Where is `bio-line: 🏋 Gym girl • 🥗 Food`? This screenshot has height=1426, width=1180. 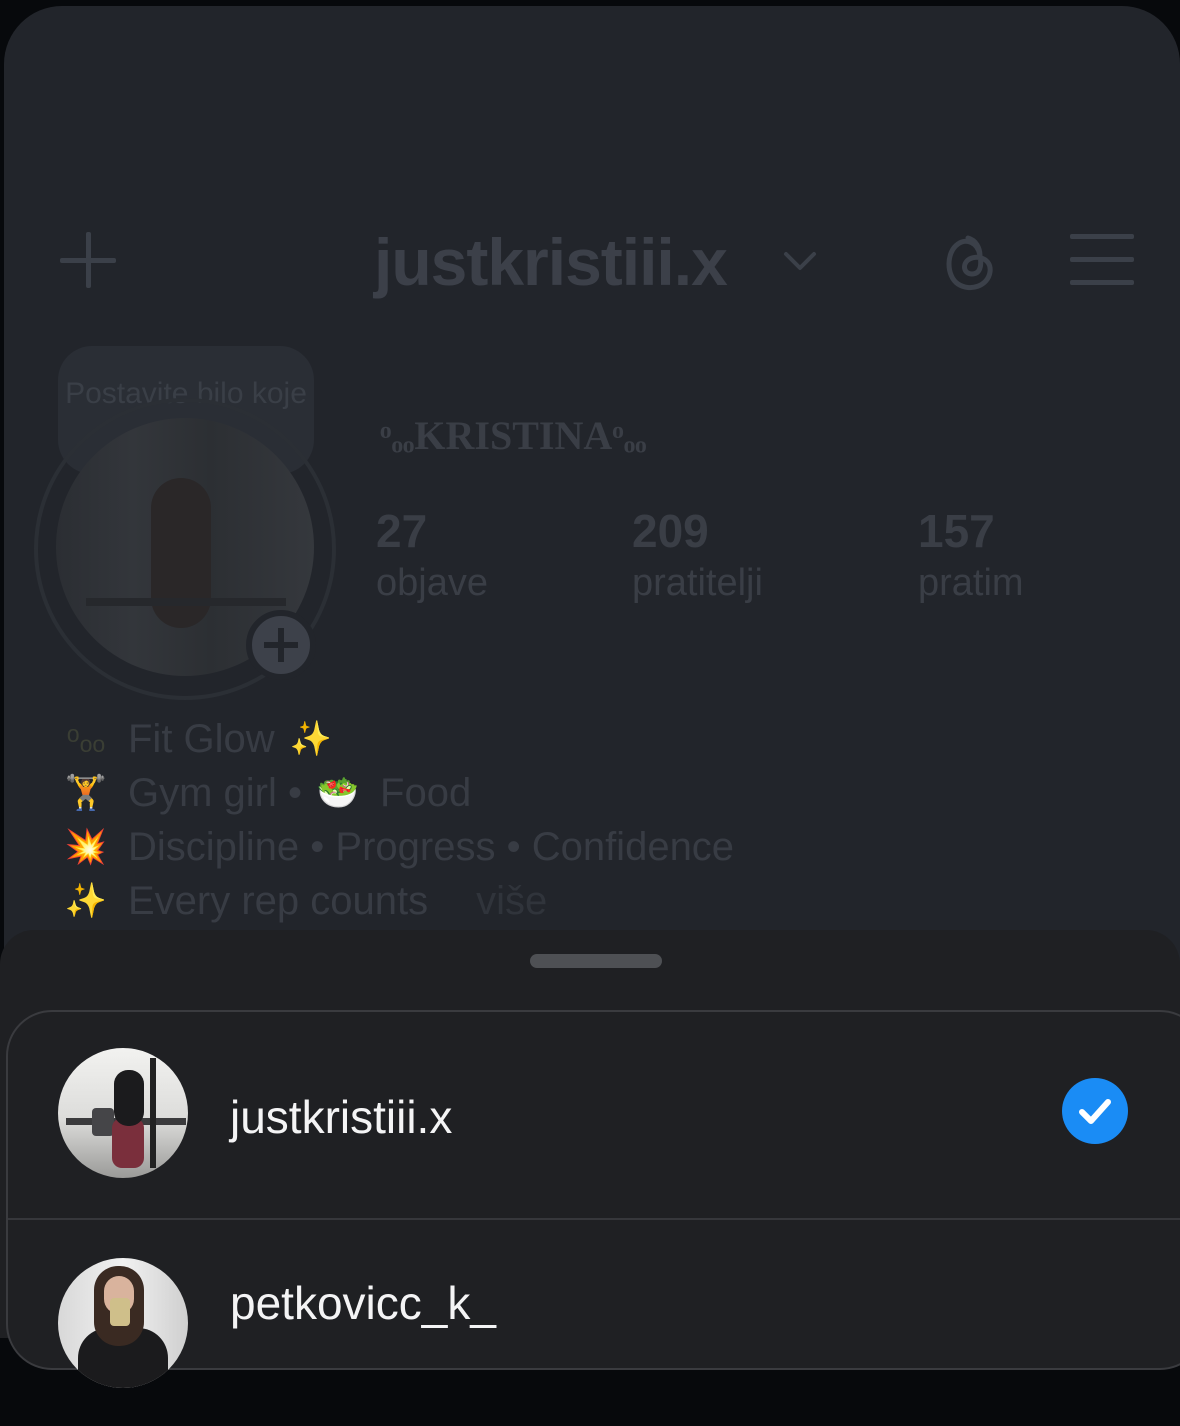
bio-line: 🏋 Gym girl • 🥗 Food is located at coordinates (397, 793).